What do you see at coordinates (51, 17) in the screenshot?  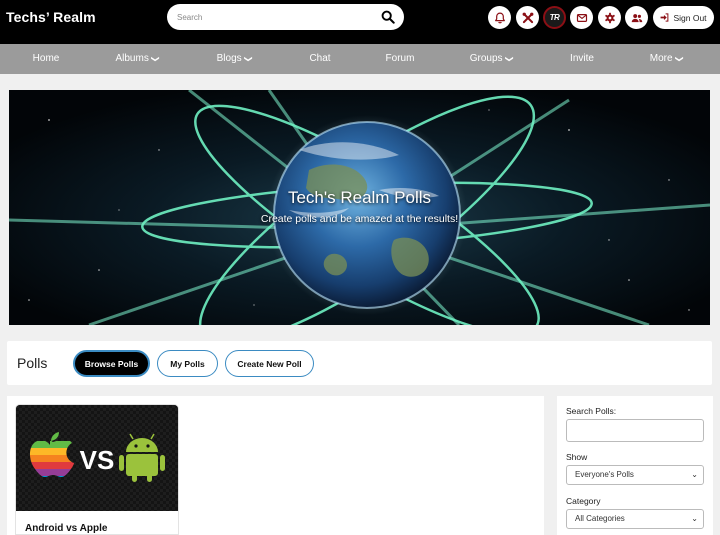 I see `site-title: Techs’ Realm` at bounding box center [51, 17].